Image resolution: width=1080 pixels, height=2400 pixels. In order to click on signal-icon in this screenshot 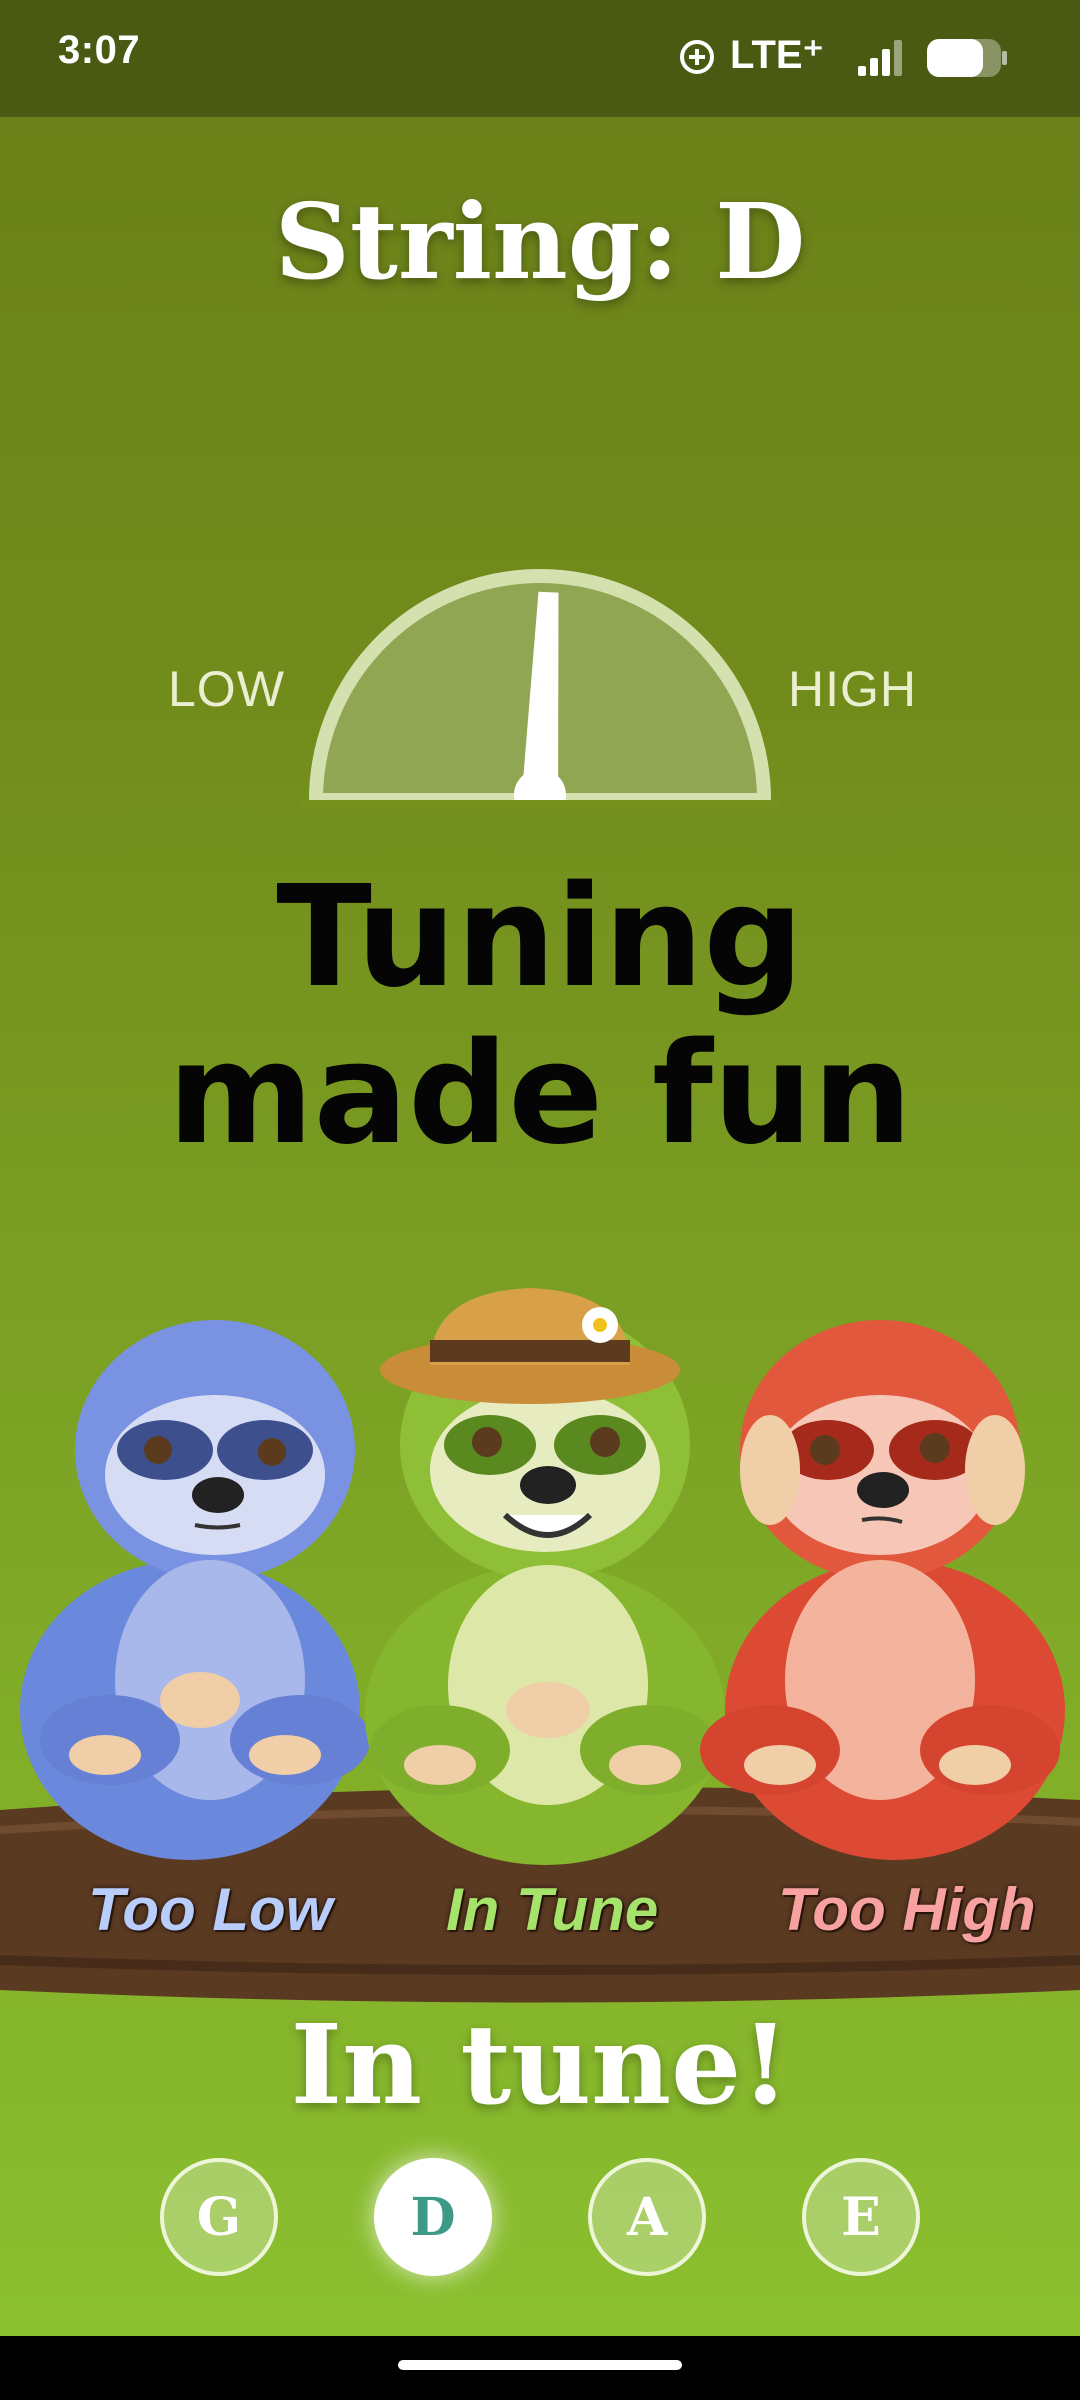, I will do `click(880, 58)`.